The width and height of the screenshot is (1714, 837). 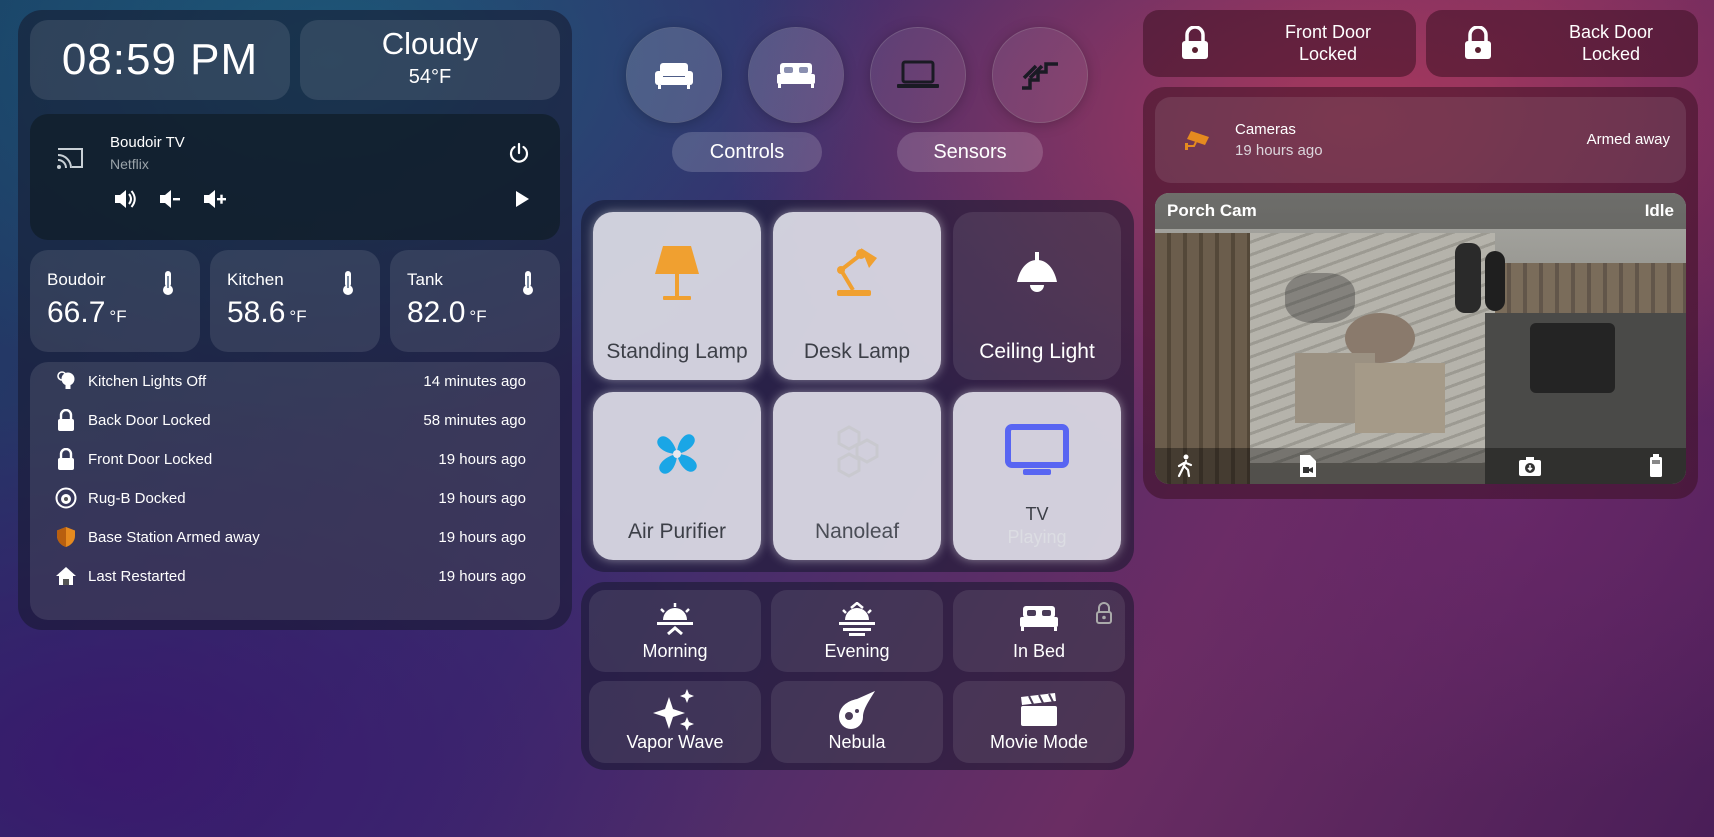 What do you see at coordinates (289, 459) in the screenshot?
I see `logbook-row: Front Door Locked 19 hours ago` at bounding box center [289, 459].